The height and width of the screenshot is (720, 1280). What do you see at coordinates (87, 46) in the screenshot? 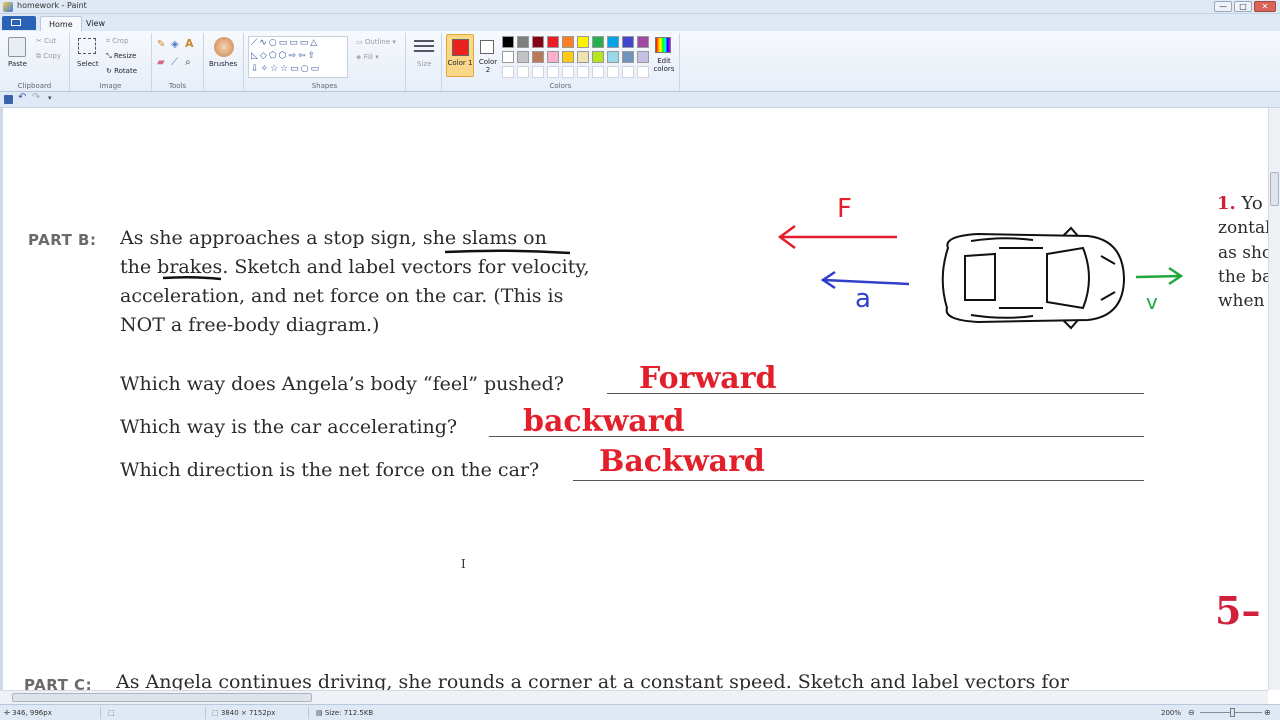
I see `select-icon` at bounding box center [87, 46].